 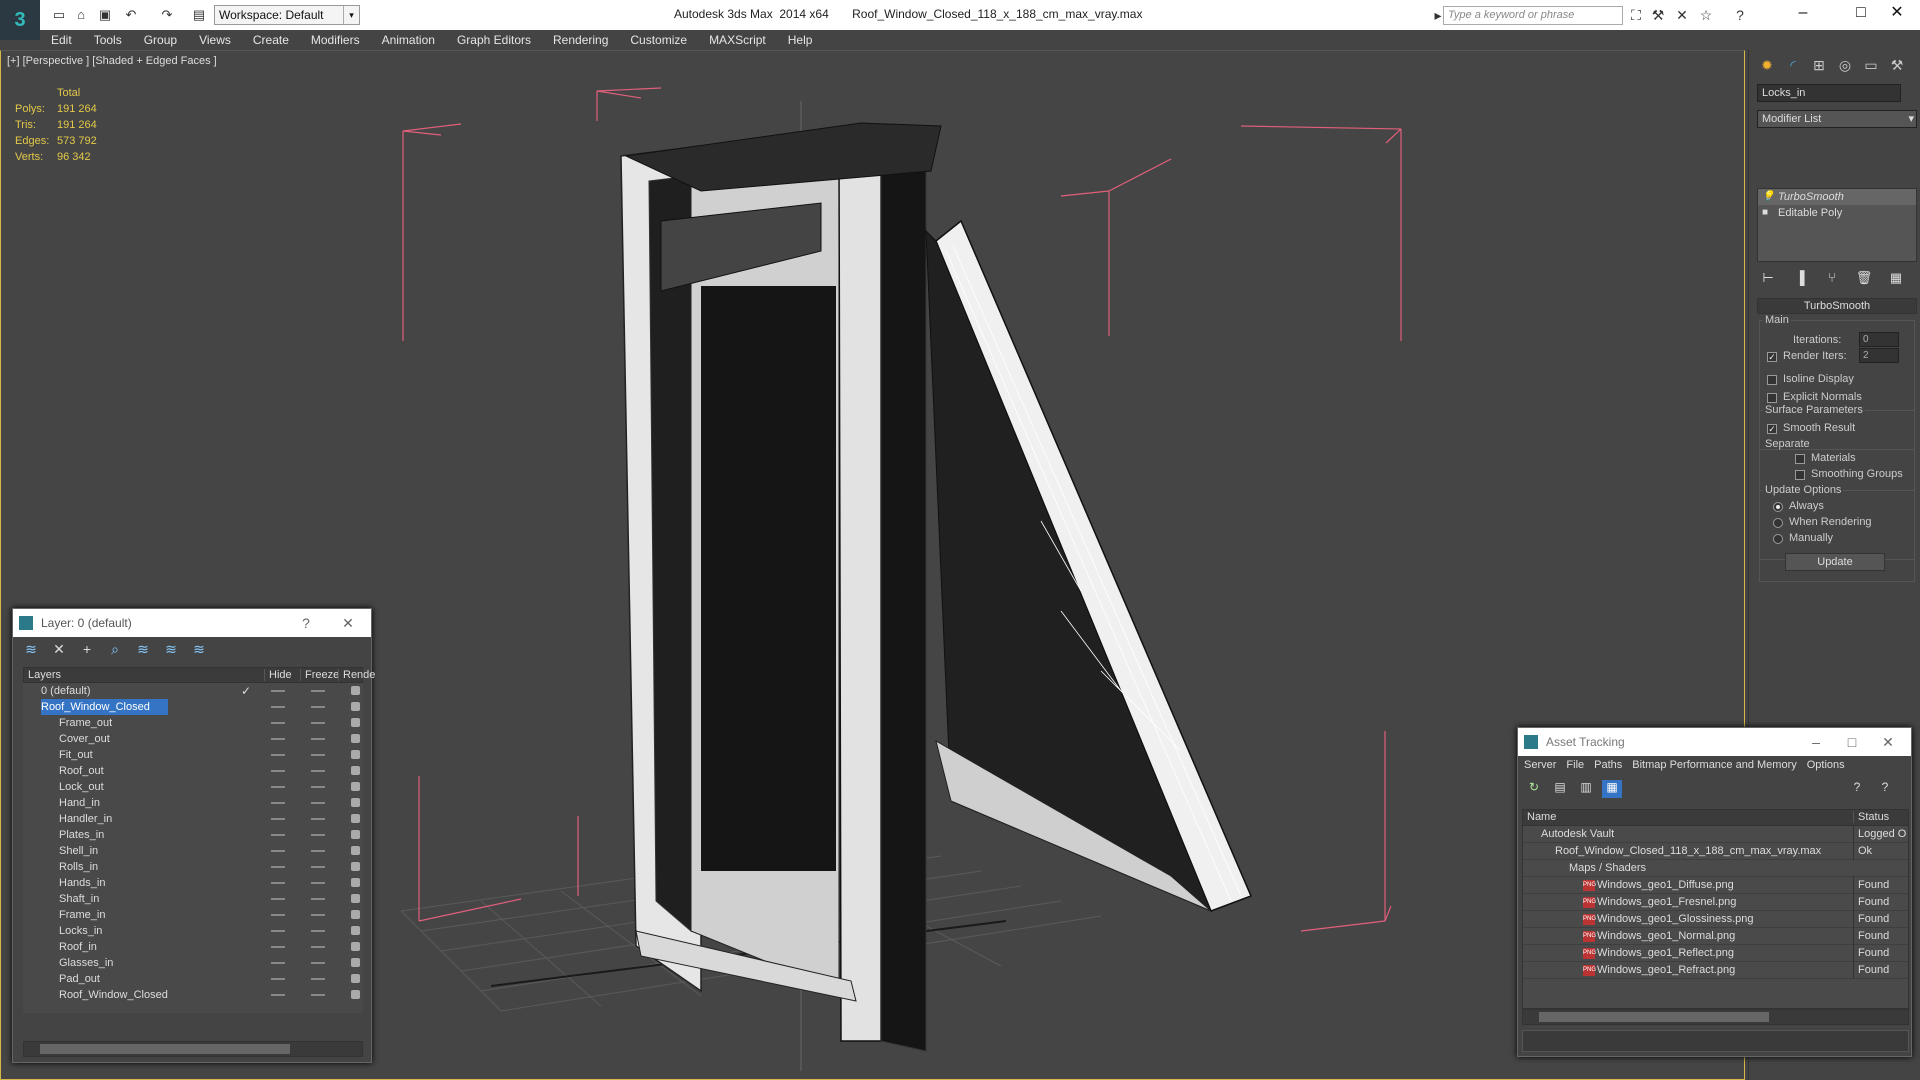 What do you see at coordinates (1768, 279) in the screenshot?
I see `pin-stack-icon: ⊢` at bounding box center [1768, 279].